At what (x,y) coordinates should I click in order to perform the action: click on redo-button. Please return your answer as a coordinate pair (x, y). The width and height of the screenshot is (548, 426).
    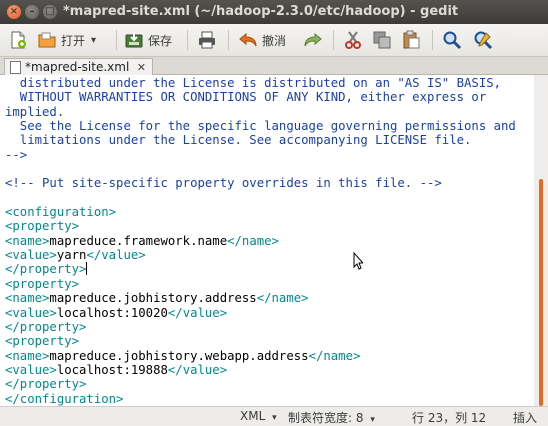
    Looking at the image, I should click on (313, 40).